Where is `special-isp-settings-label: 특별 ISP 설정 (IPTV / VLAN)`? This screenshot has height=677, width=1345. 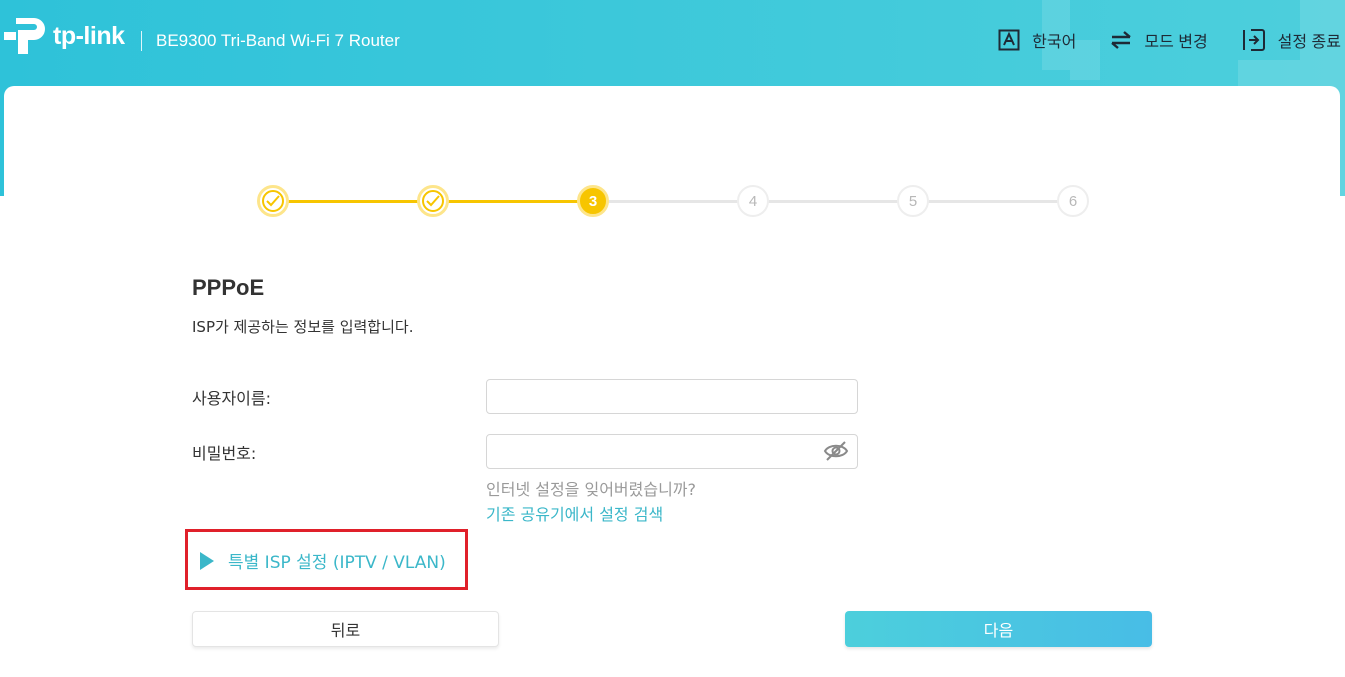
special-isp-settings-label: 특별 ISP 설정 (IPTV / VLAN) is located at coordinates (337, 563).